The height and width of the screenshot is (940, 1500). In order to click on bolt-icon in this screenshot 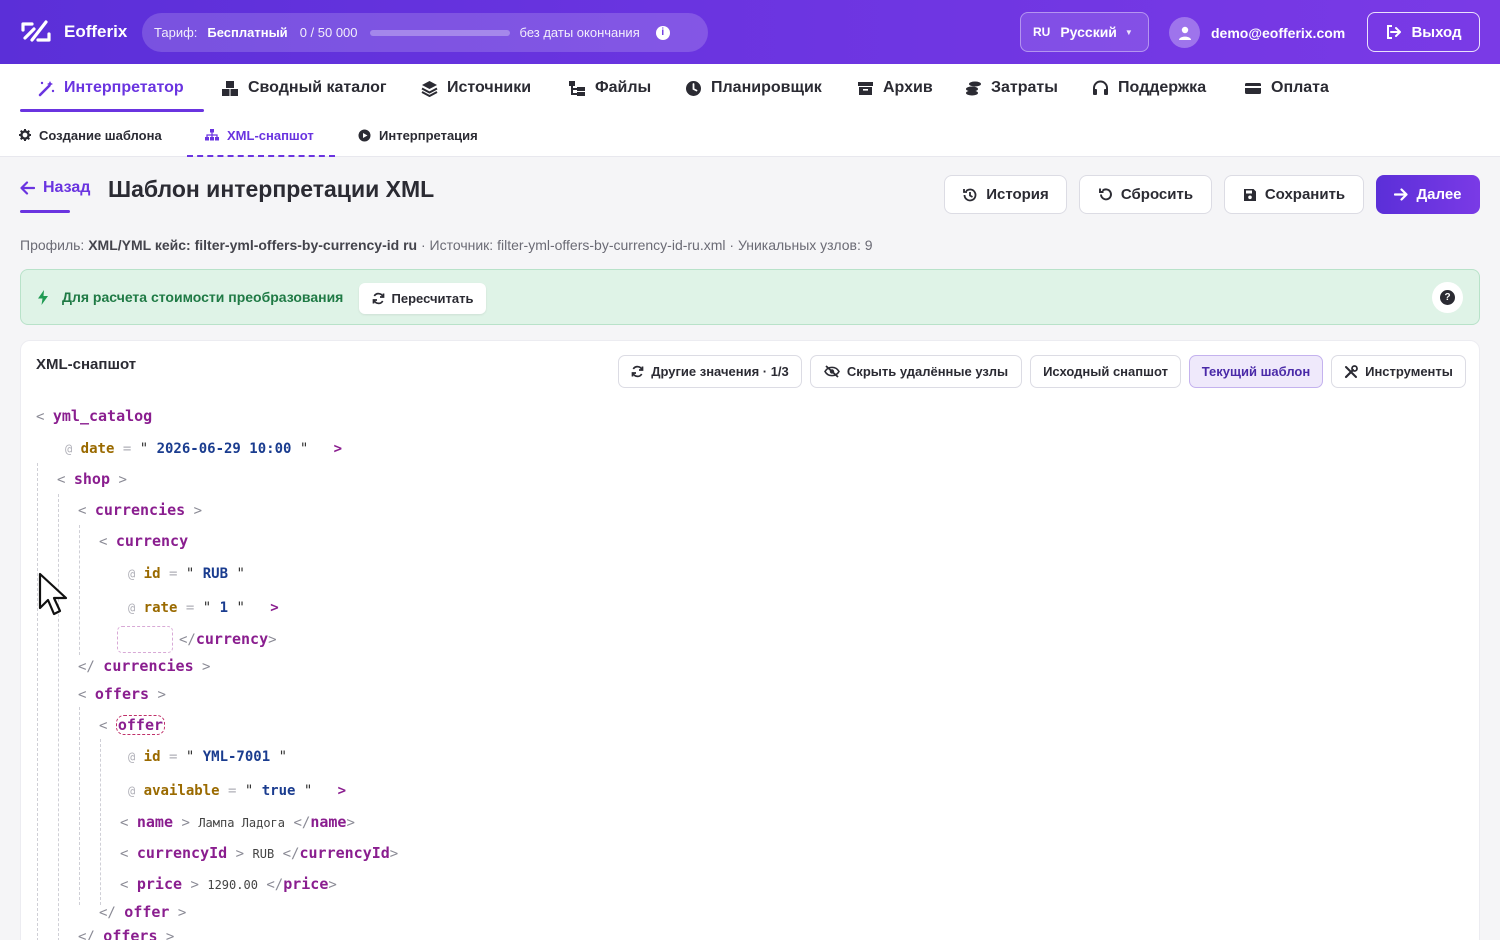, I will do `click(43, 297)`.